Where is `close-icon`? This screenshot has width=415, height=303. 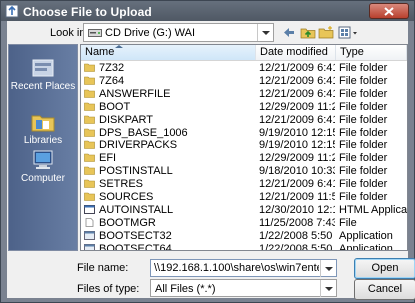 close-icon is located at coordinates (389, 11).